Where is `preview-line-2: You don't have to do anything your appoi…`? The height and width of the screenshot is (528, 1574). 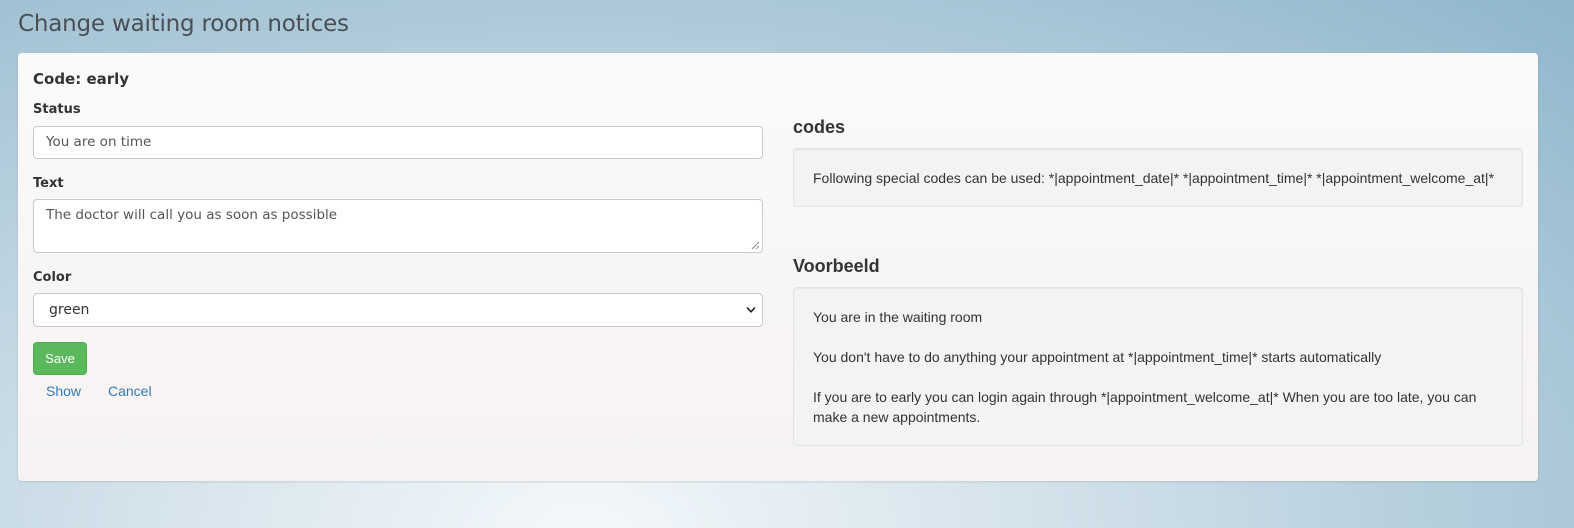
preview-line-2: You don't have to do anything your appoi… is located at coordinates (1097, 357).